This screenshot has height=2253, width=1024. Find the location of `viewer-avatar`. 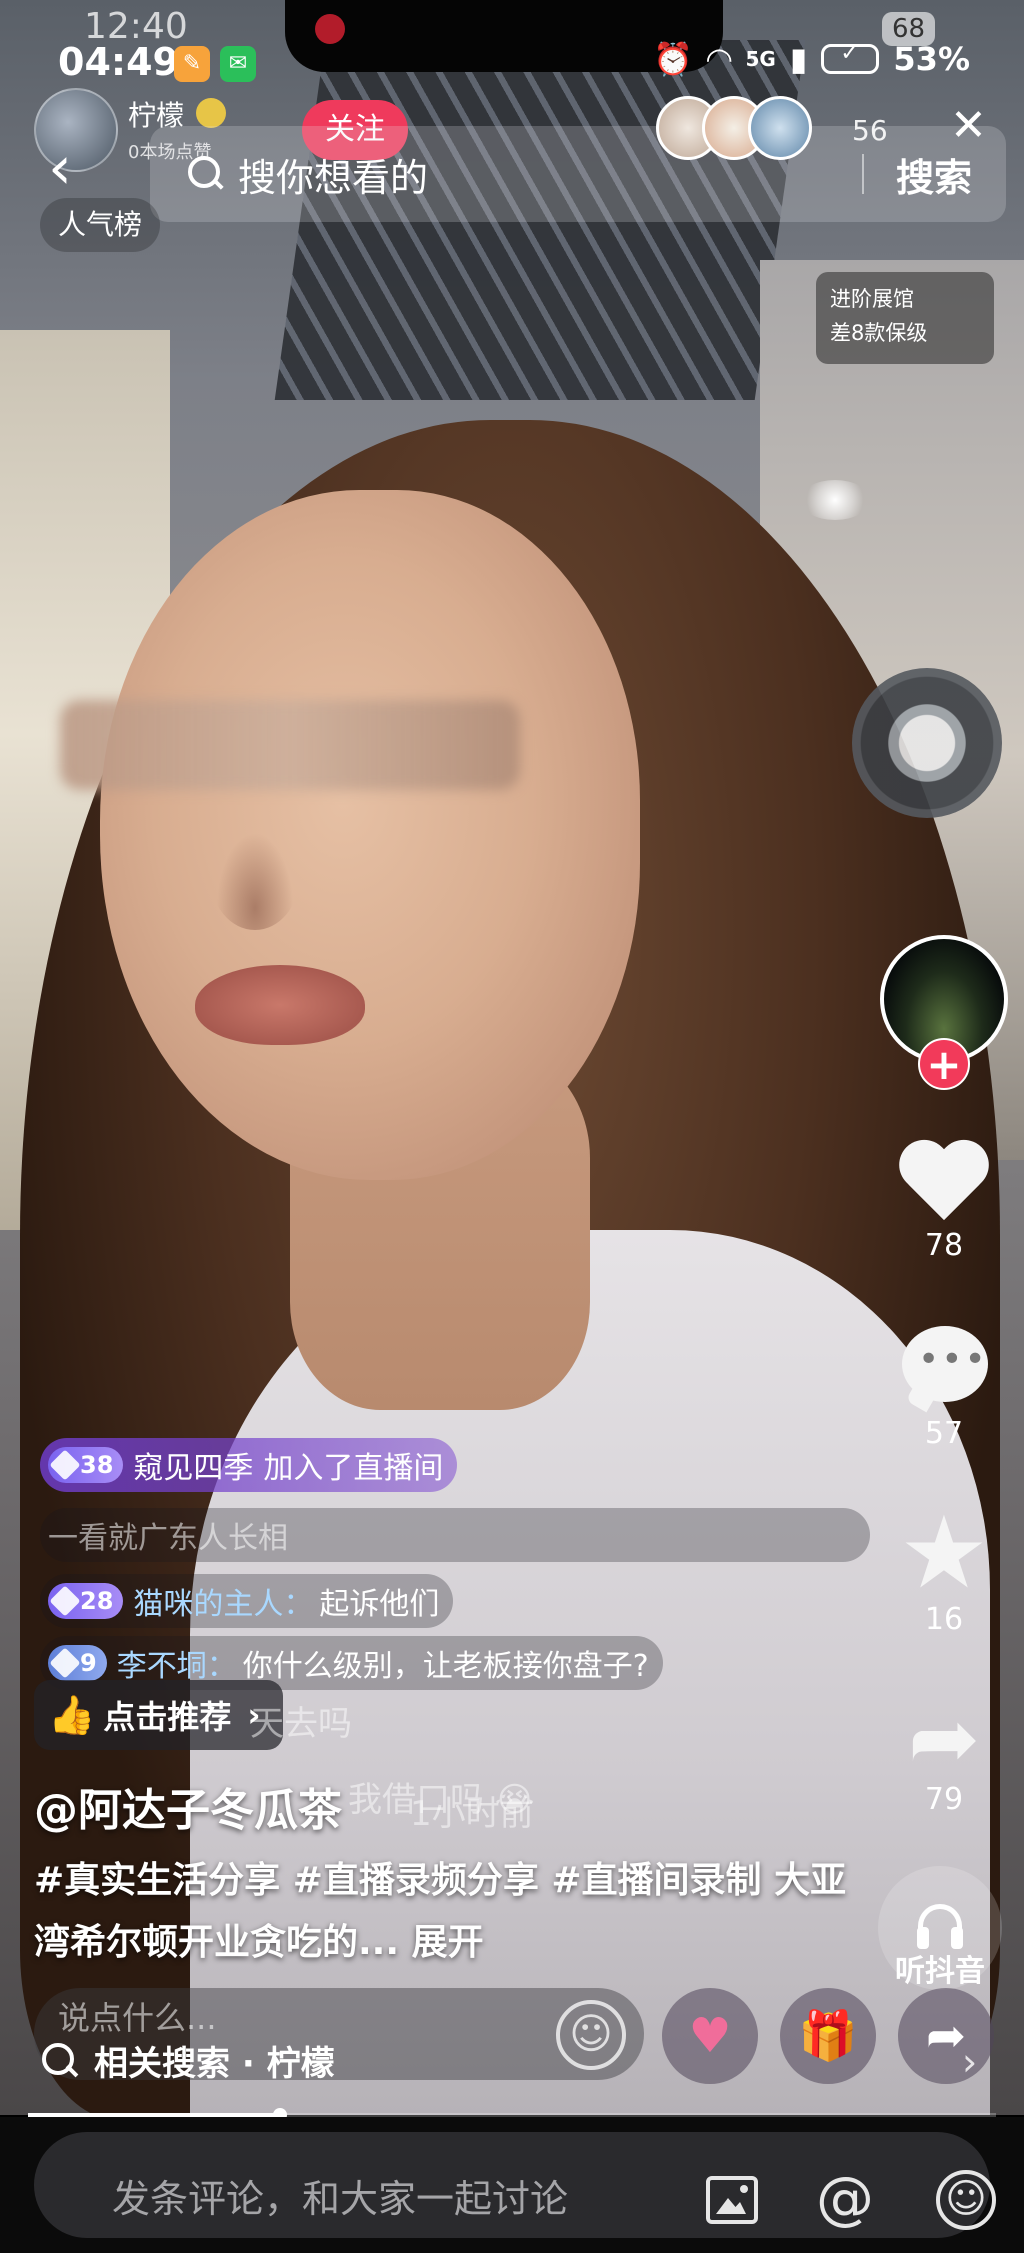

viewer-avatar is located at coordinates (780, 128).